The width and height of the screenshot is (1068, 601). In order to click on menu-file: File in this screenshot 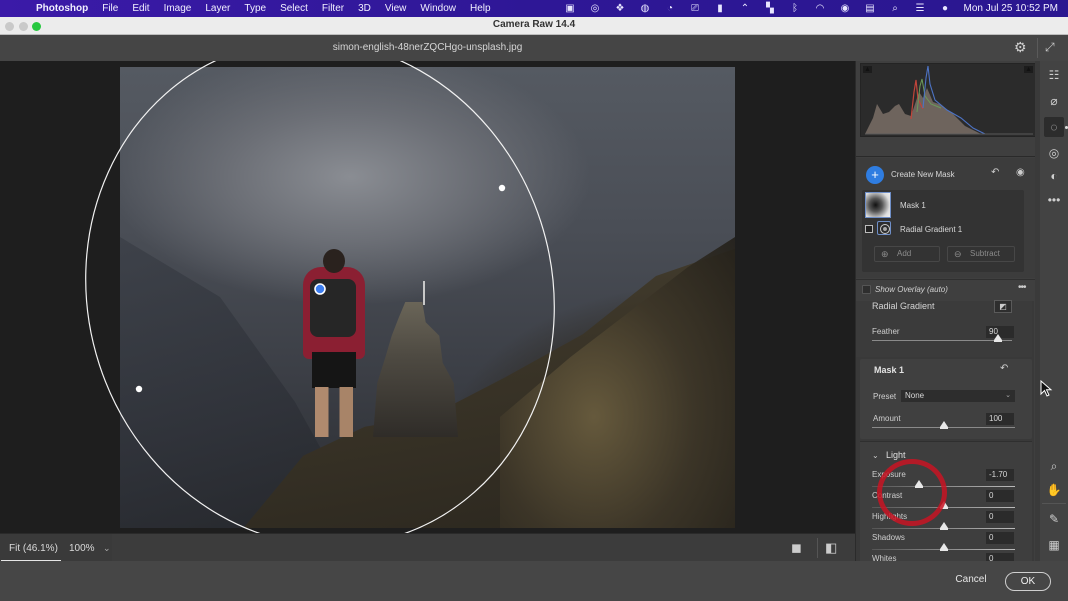, I will do `click(110, 8)`.